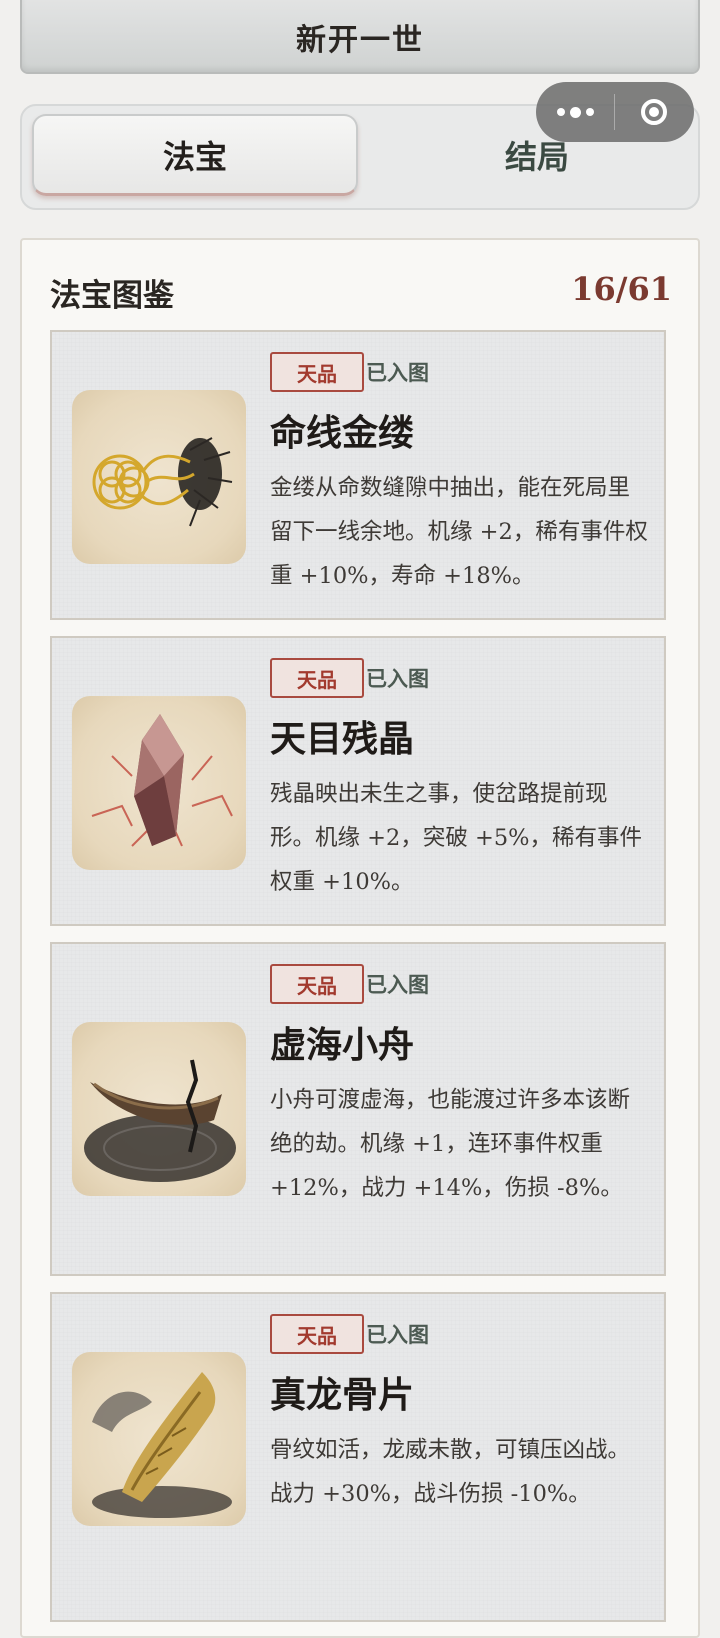  Describe the element at coordinates (159, 1109) in the screenshot. I see `void-boat-icon` at that location.